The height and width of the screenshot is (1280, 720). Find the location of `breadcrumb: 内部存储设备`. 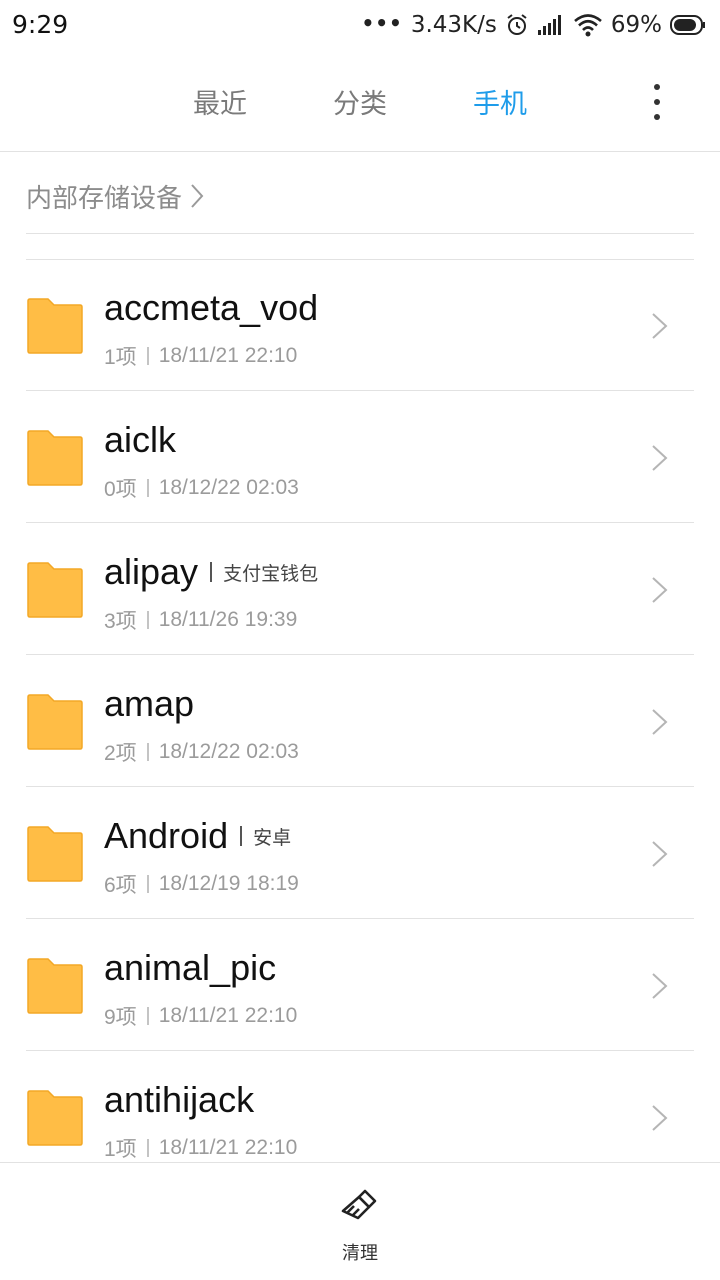

breadcrumb: 内部存储设备 is located at coordinates (360, 197).